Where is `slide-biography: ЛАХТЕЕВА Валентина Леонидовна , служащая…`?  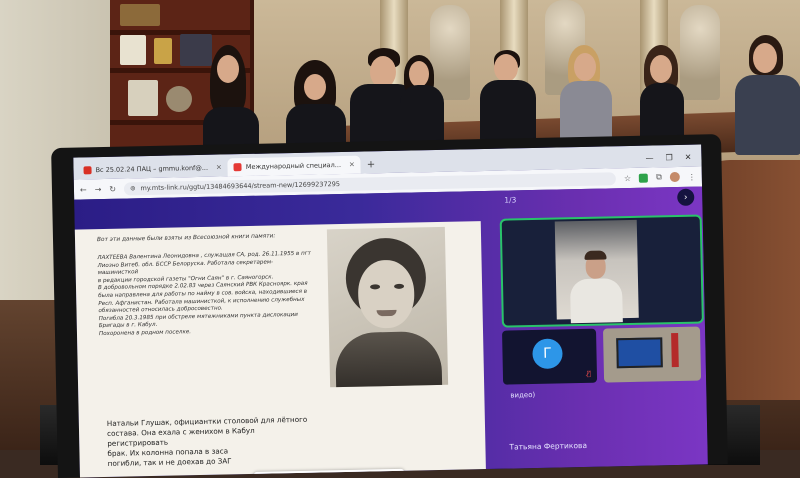 slide-biography: ЛАХТЕЕВА Валентина Леонидовна , служащая… is located at coordinates (205, 295).